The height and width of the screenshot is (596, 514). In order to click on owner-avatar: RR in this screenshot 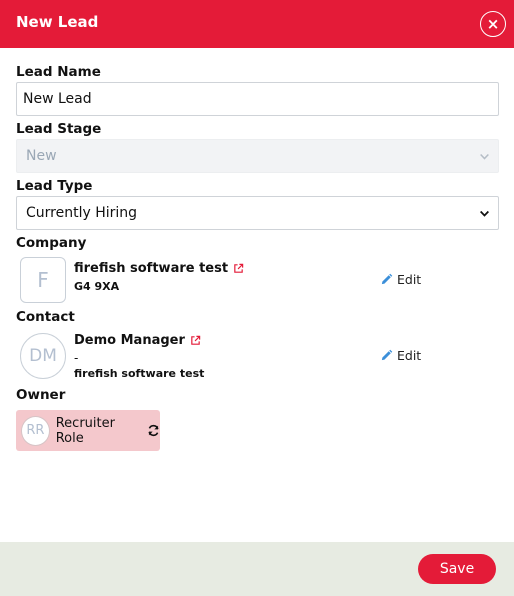, I will do `click(35, 430)`.